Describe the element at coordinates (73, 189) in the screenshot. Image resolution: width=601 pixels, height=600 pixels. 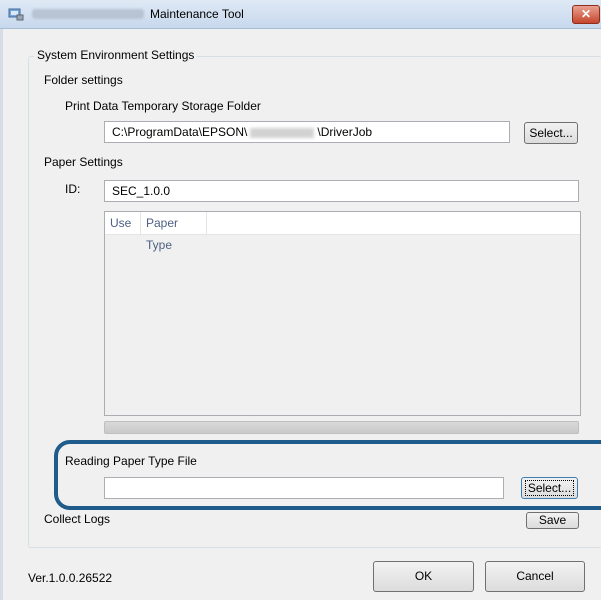
I see `id-label: ID:` at that location.